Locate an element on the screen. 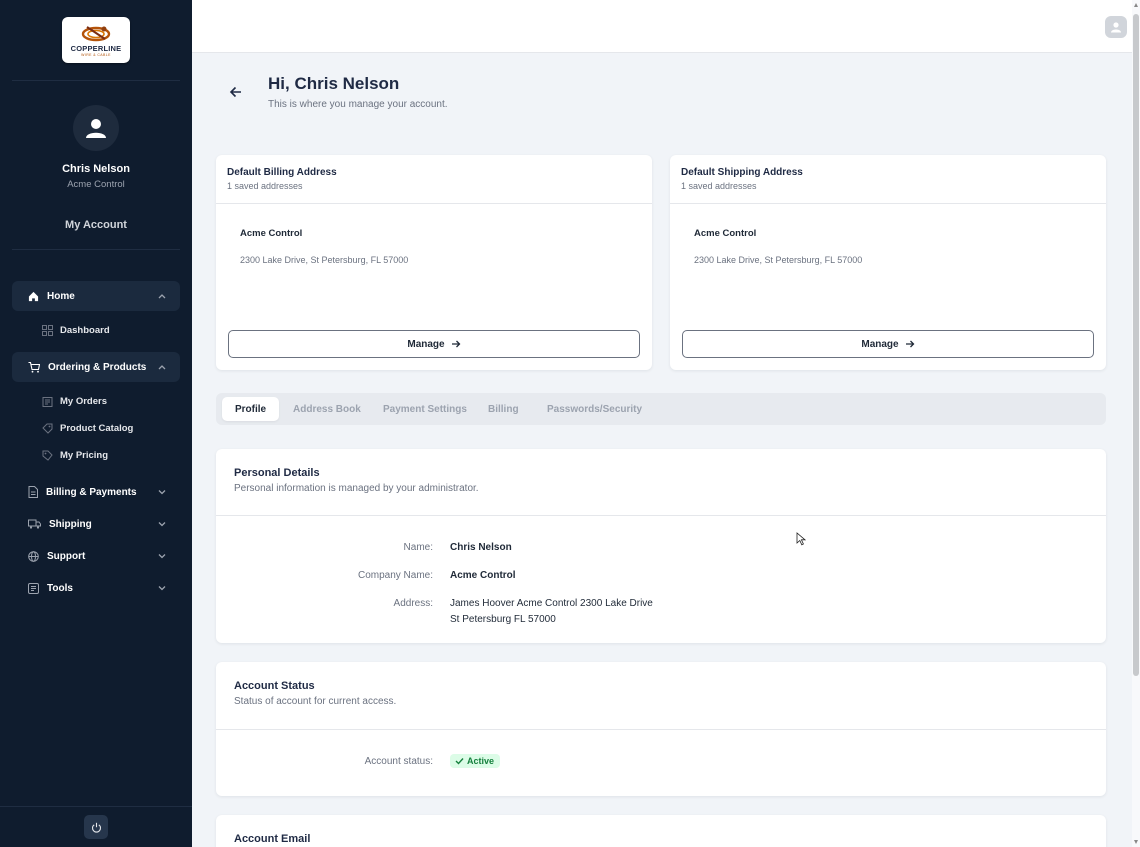 This screenshot has width=1140, height=847. page-title: Hi, Chris Nelson is located at coordinates (334, 83).